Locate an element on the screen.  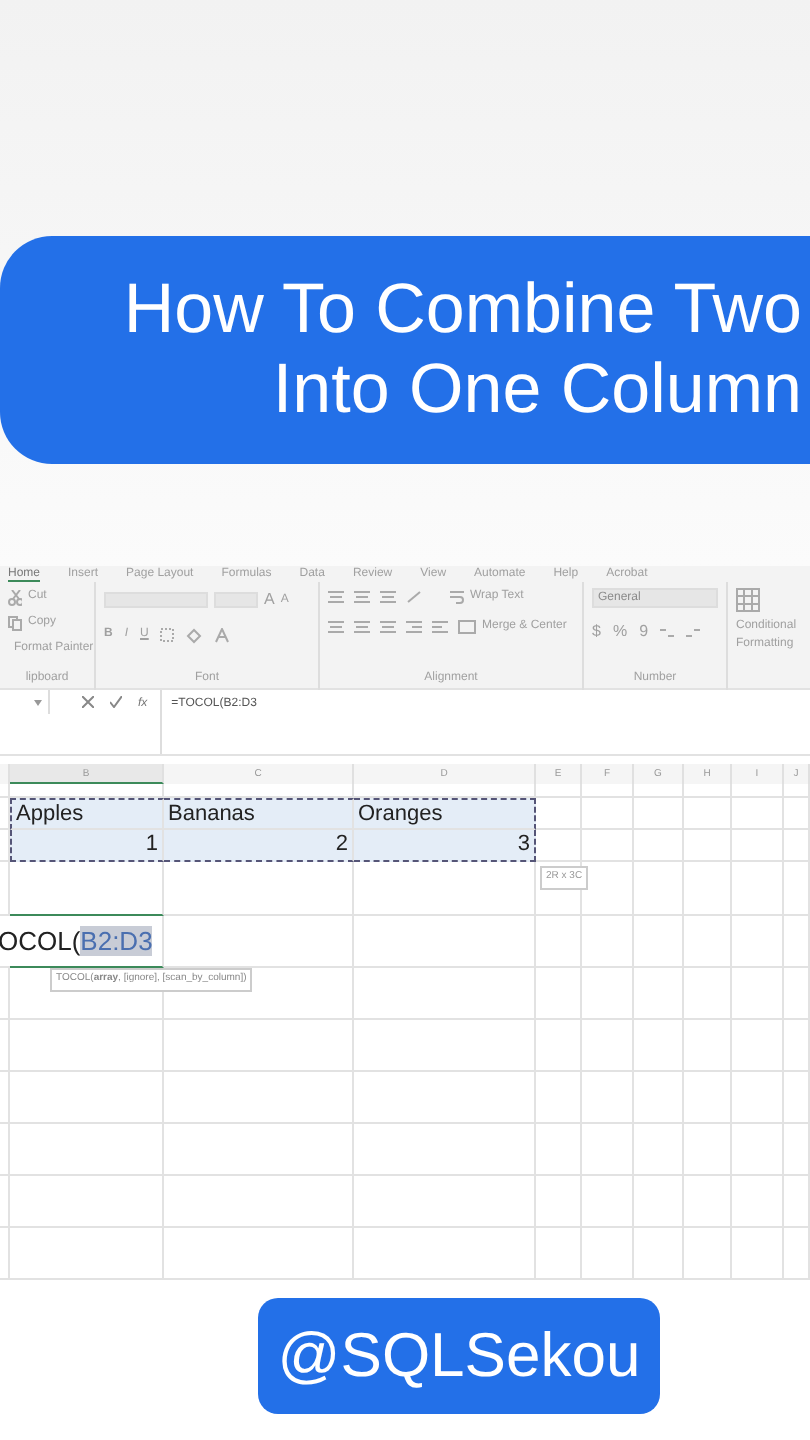
align-right-icon is located at coordinates (388, 627).